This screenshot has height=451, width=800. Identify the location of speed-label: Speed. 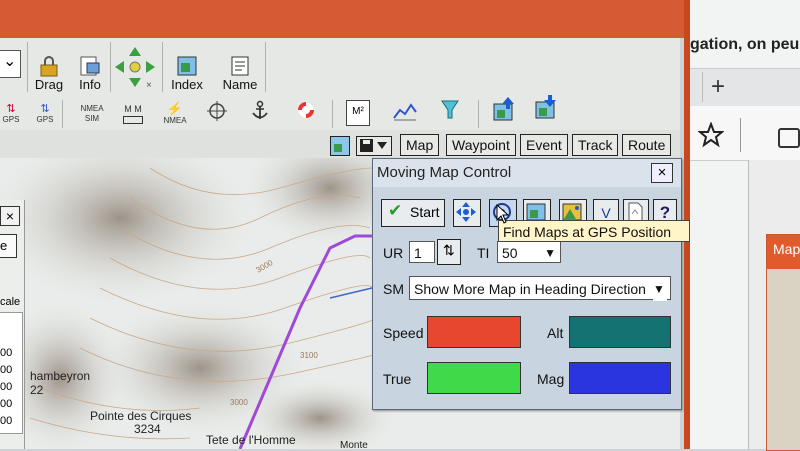
(403, 333).